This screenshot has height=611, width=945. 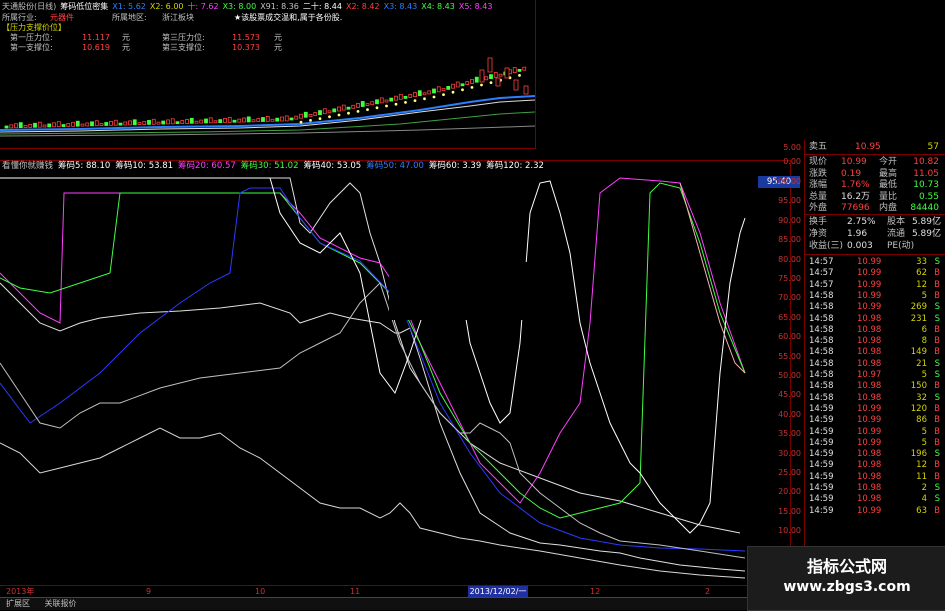 What do you see at coordinates (279, 6) in the screenshot?
I see `top-header-item: X91: 8.36` at bounding box center [279, 6].